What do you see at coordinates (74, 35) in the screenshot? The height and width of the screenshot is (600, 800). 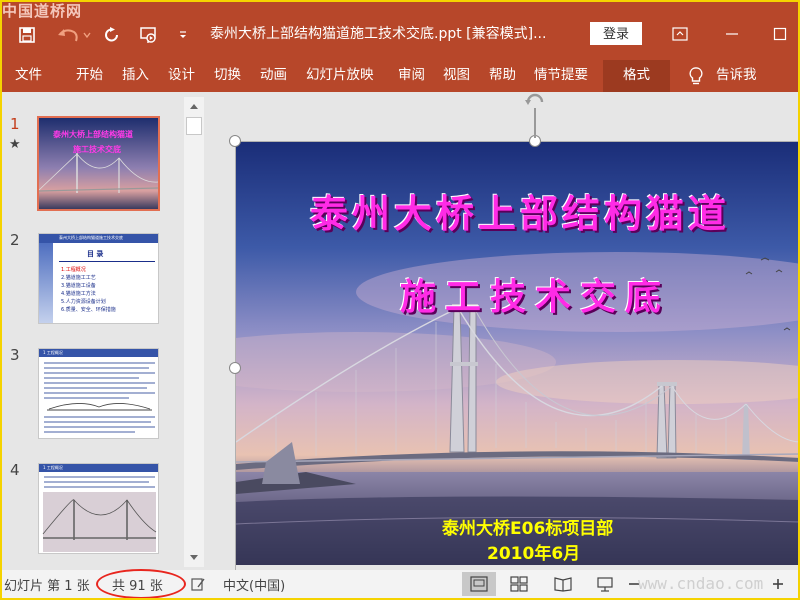 I see `undo-icon` at bounding box center [74, 35].